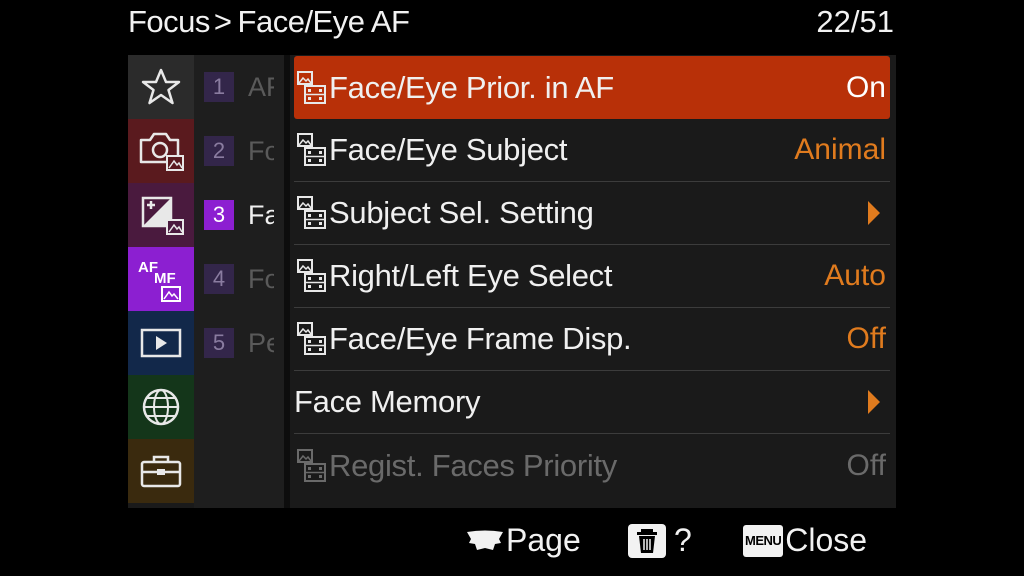 The height and width of the screenshot is (576, 1024). I want to click on subpage-number: 3, so click(219, 215).